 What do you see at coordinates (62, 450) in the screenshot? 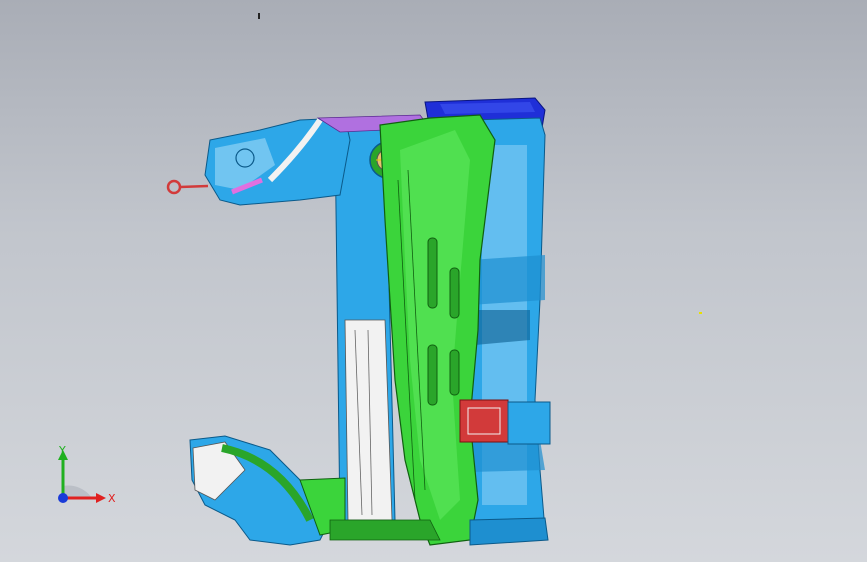
I see `y-axis-label: Y` at bounding box center [62, 450].